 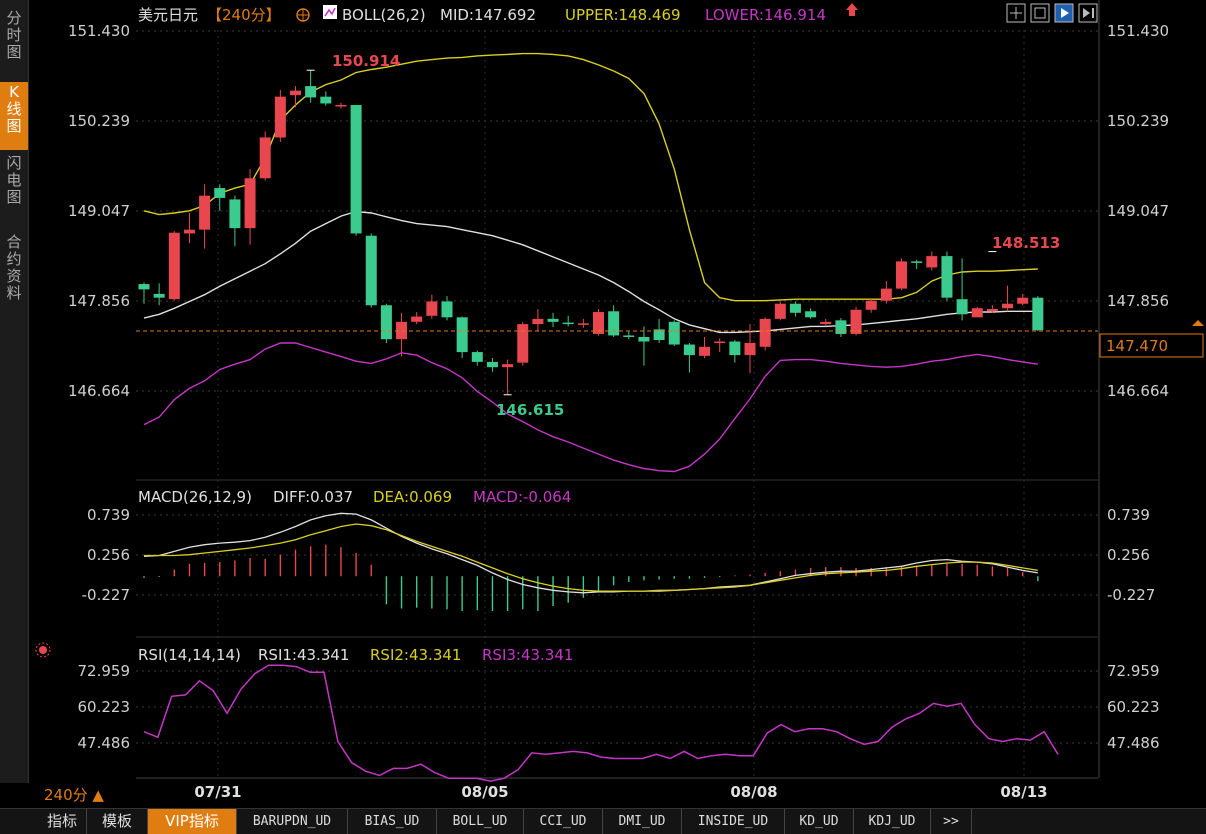 What do you see at coordinates (104, 707) in the screenshot?
I see `rsi-tick-left: 60.223` at bounding box center [104, 707].